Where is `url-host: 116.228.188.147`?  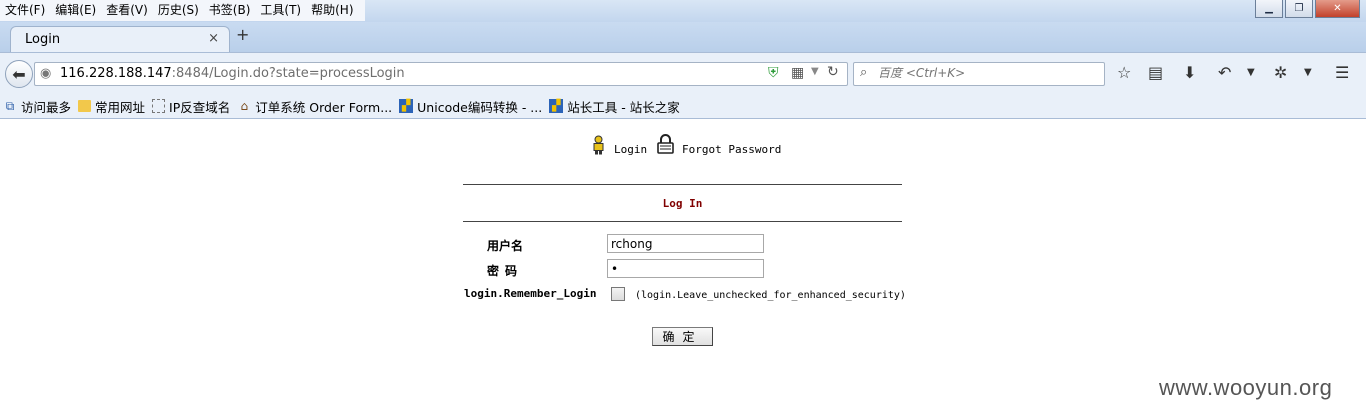 url-host: 116.228.188.147 is located at coordinates (116, 73).